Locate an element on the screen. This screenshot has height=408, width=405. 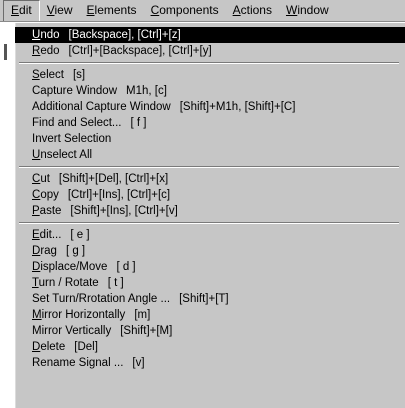
menu-item-label: Additional Capture Window is located at coordinates (101, 107).